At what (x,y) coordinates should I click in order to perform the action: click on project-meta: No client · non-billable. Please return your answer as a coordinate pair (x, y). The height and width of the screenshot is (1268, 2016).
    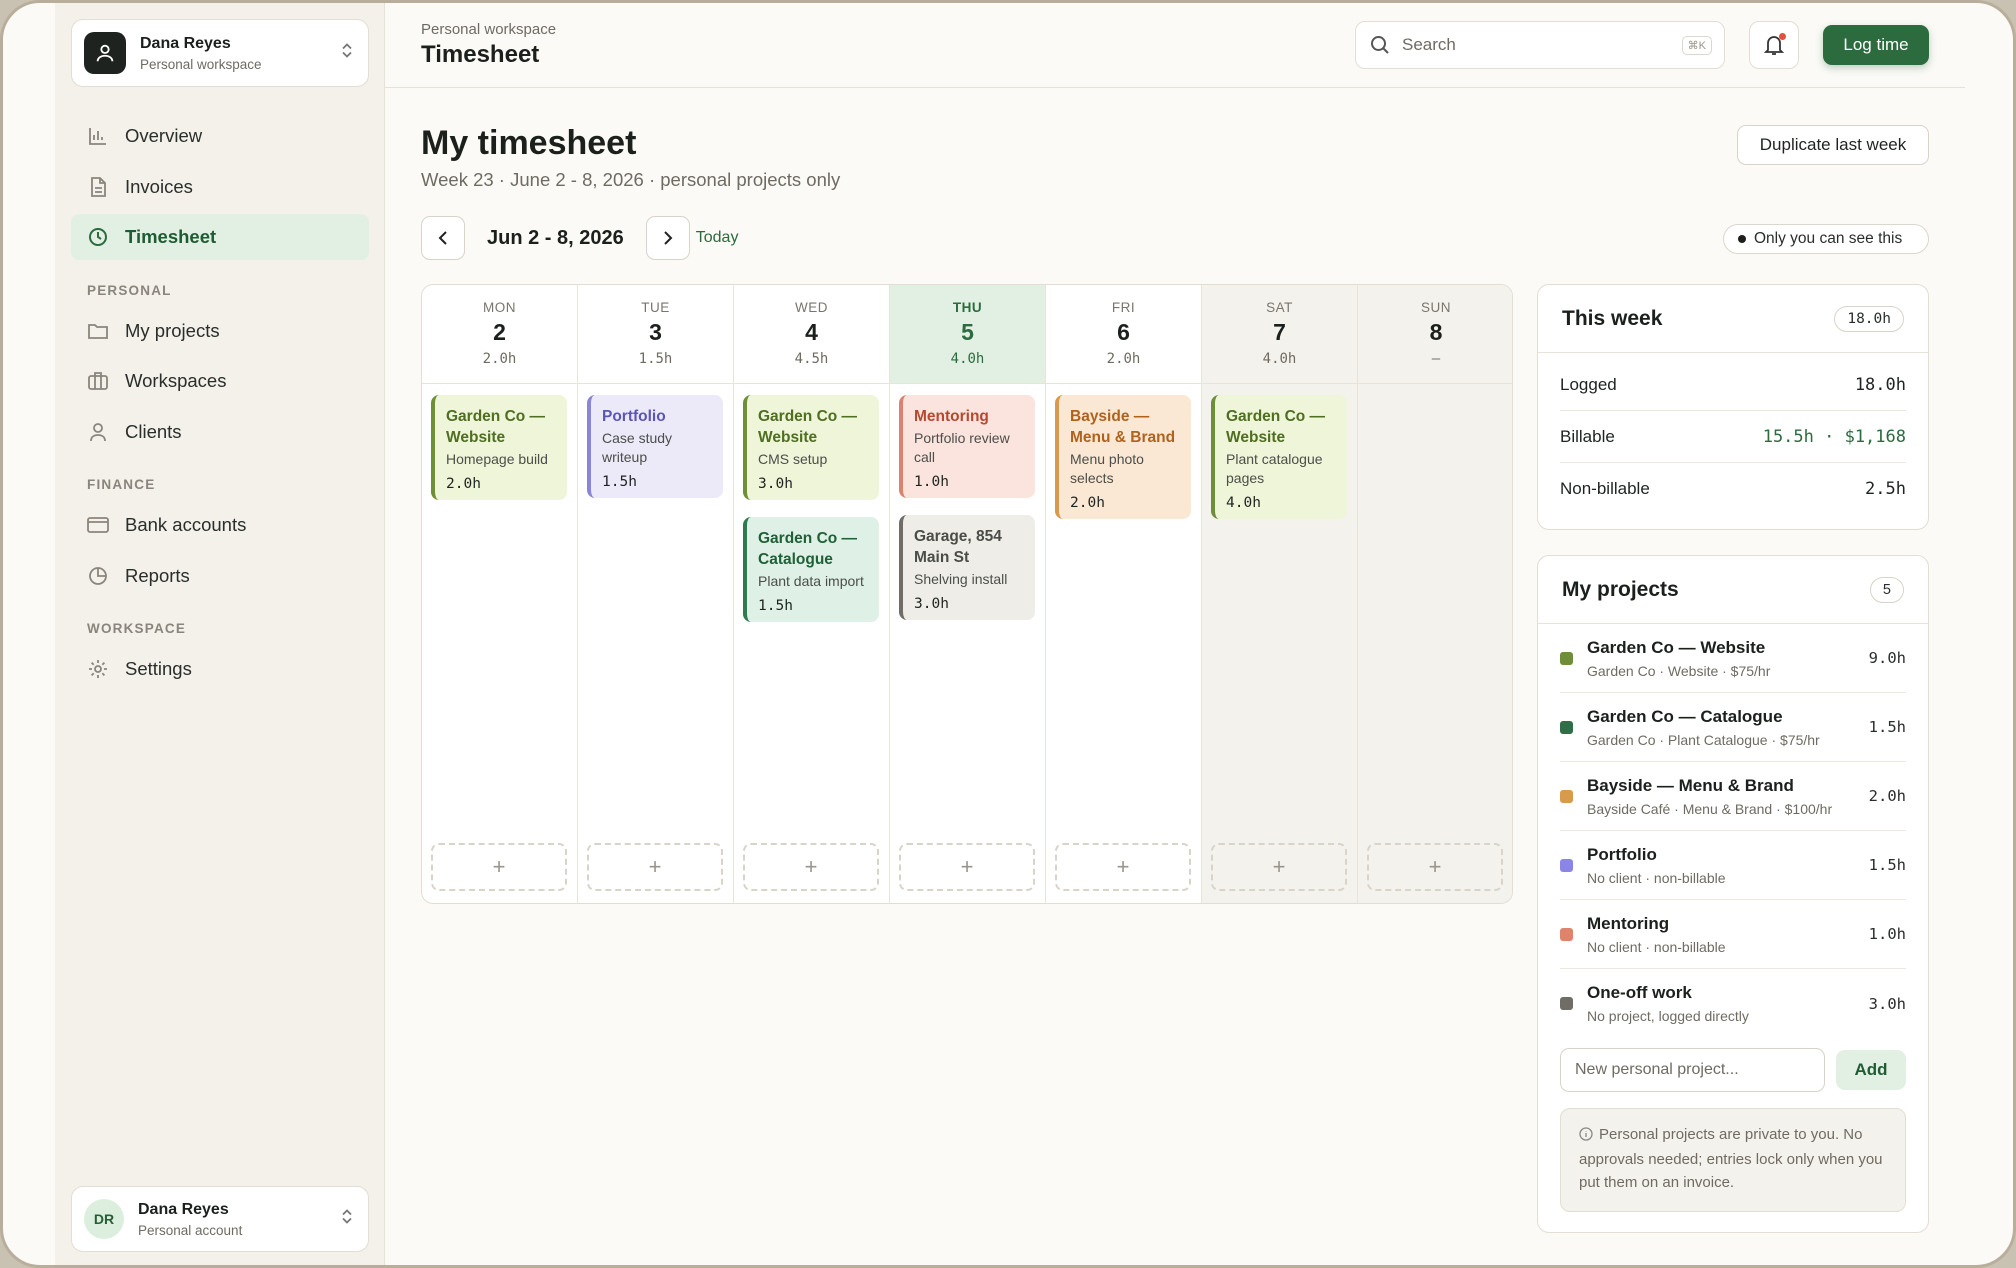
    Looking at the image, I should click on (1656, 877).